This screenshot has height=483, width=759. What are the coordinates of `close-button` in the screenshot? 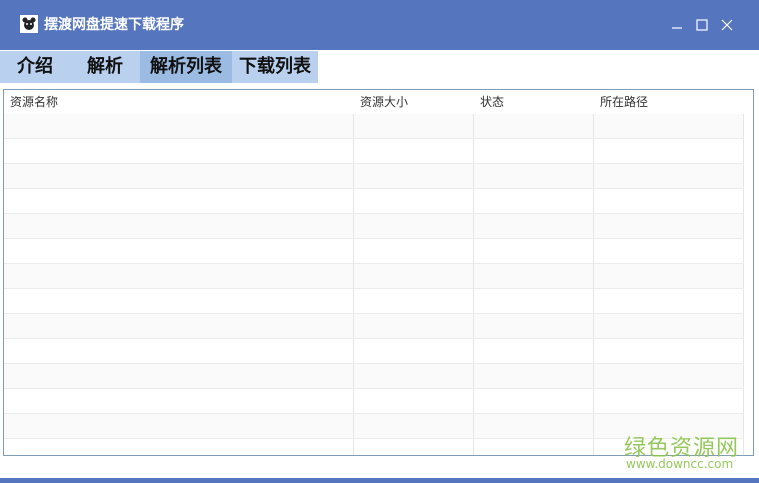 It's located at (727, 25).